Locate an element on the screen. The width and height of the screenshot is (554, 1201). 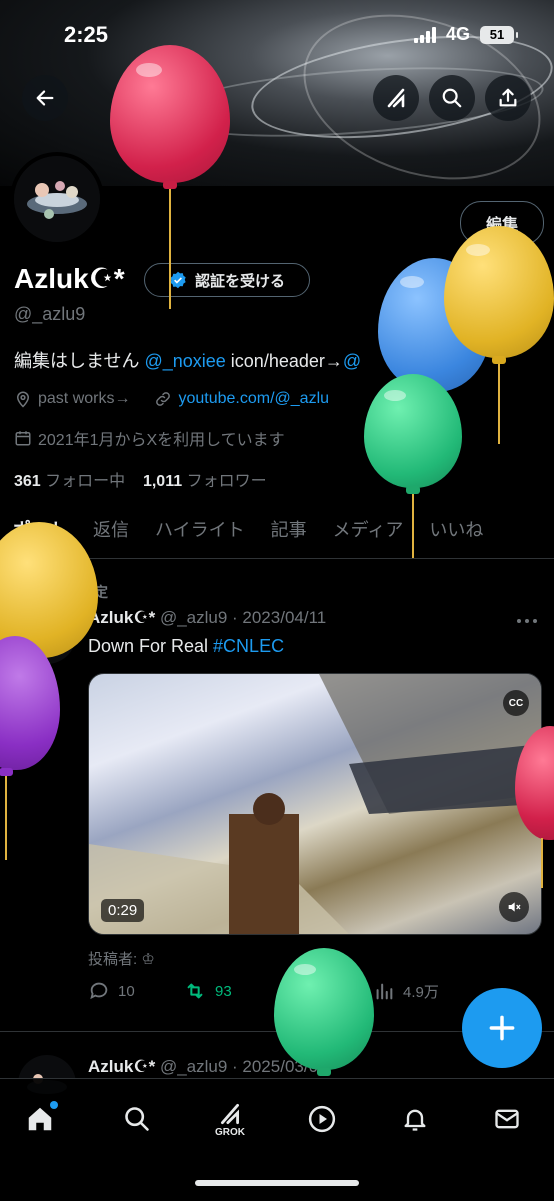
repost-button: 93 is located at coordinates (230, 991).